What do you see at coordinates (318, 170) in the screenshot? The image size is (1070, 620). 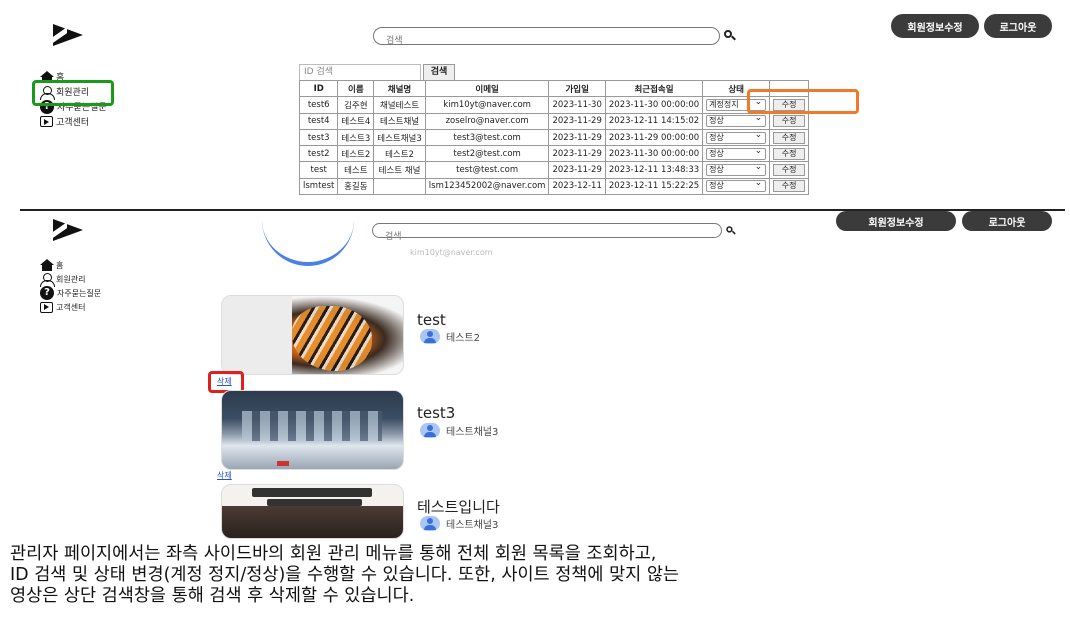 I see `id-cell: test` at bounding box center [318, 170].